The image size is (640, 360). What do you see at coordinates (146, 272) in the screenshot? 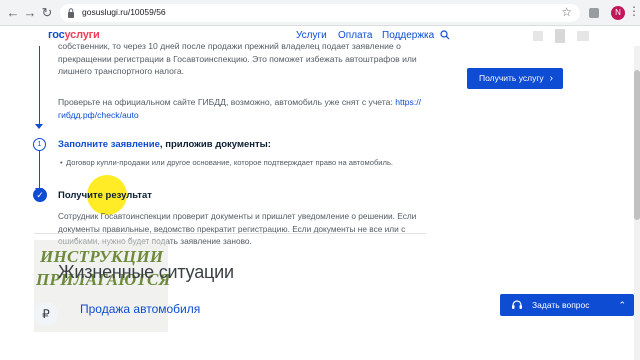
I see `section-heading: Жизненные ситуации` at bounding box center [146, 272].